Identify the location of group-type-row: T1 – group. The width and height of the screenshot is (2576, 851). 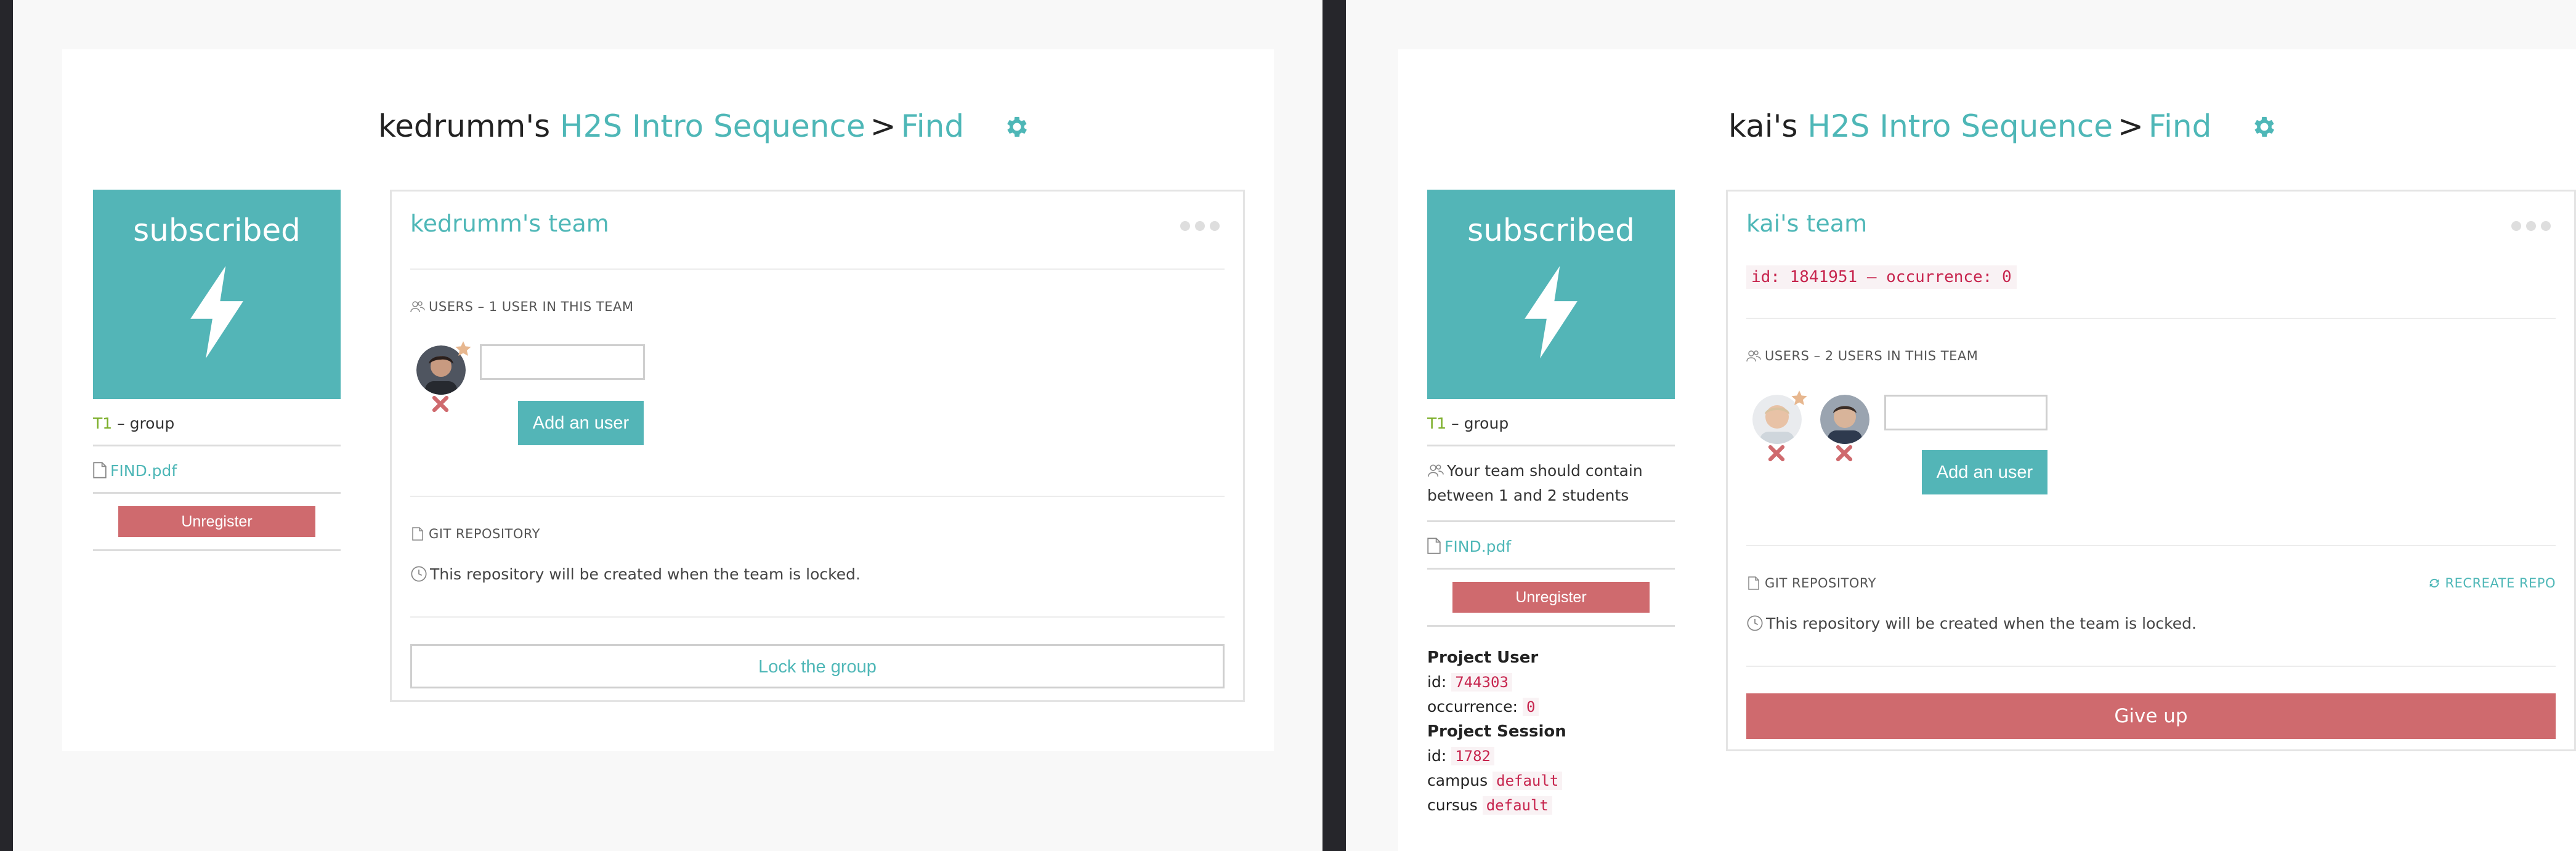
(1551, 422).